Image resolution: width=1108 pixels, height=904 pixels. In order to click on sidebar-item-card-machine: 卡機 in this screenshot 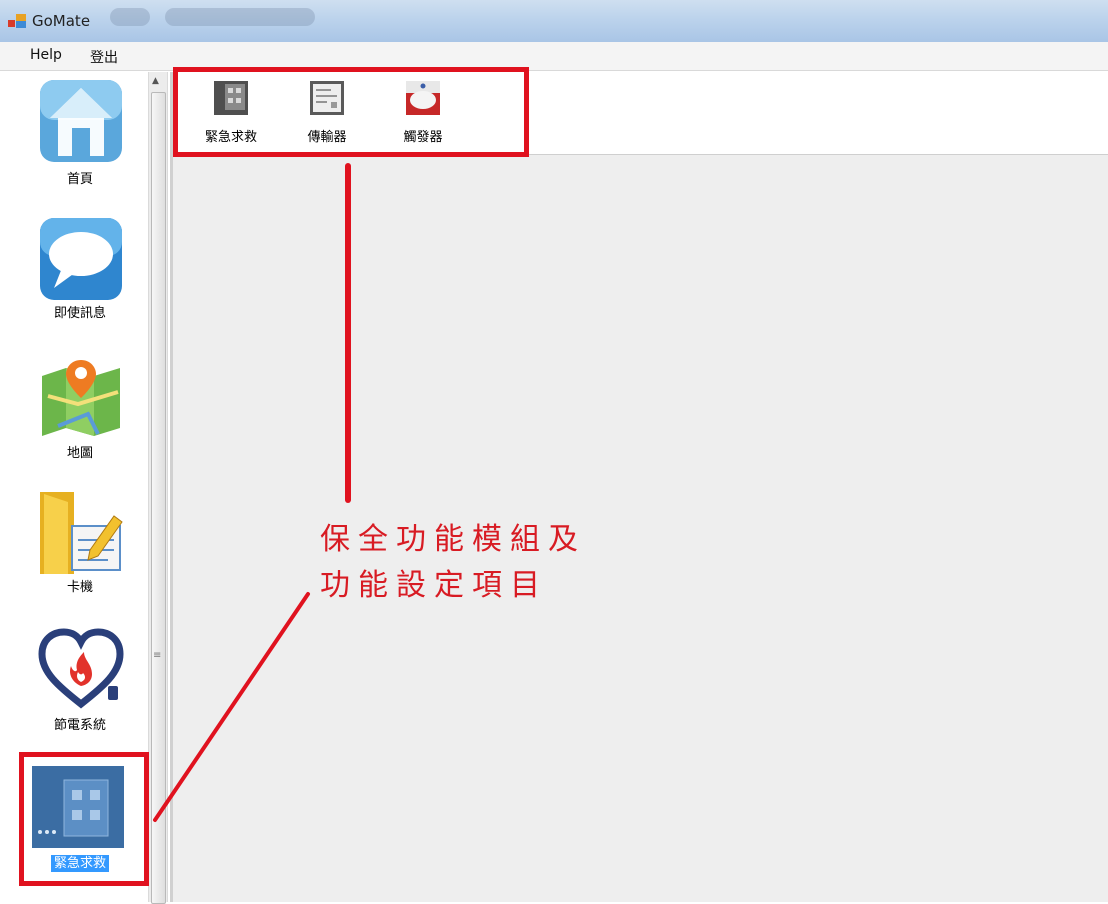, I will do `click(74, 550)`.